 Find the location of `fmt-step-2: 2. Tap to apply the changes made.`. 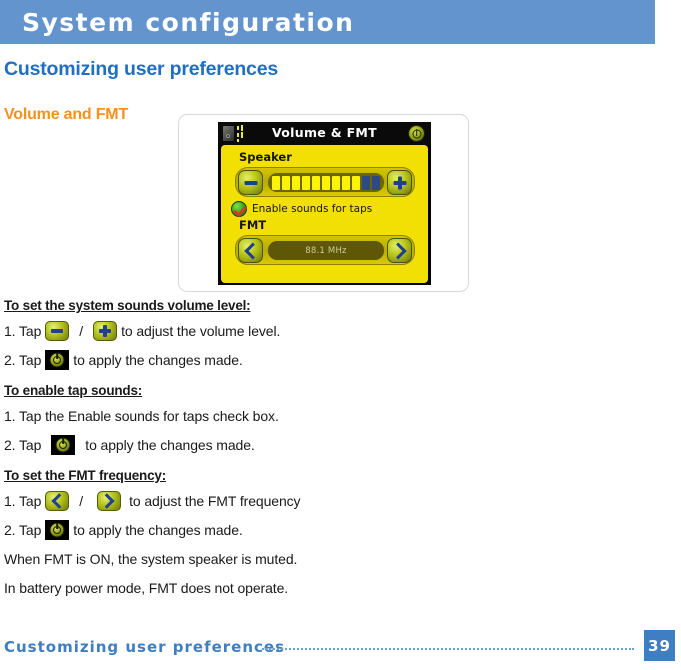

fmt-step-2: 2. Tap to apply the changes made. is located at coordinates (334, 530).